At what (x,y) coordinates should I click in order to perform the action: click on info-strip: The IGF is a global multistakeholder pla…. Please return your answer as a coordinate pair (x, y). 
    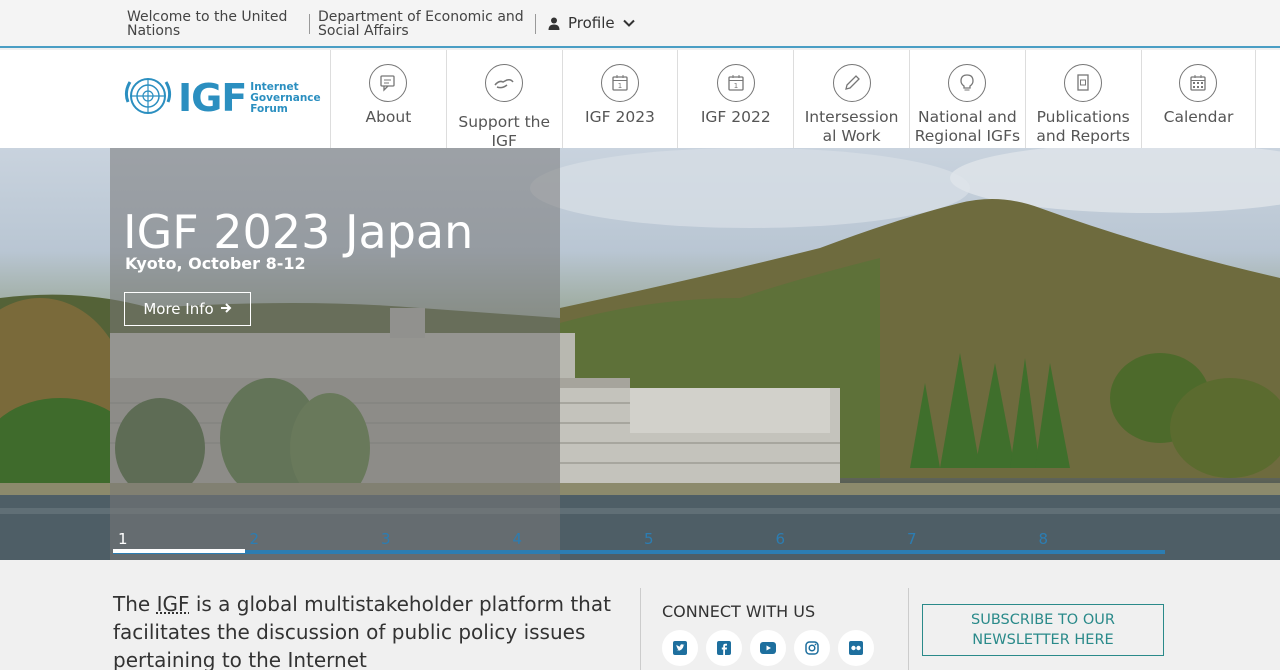
    Looking at the image, I should click on (640, 620).